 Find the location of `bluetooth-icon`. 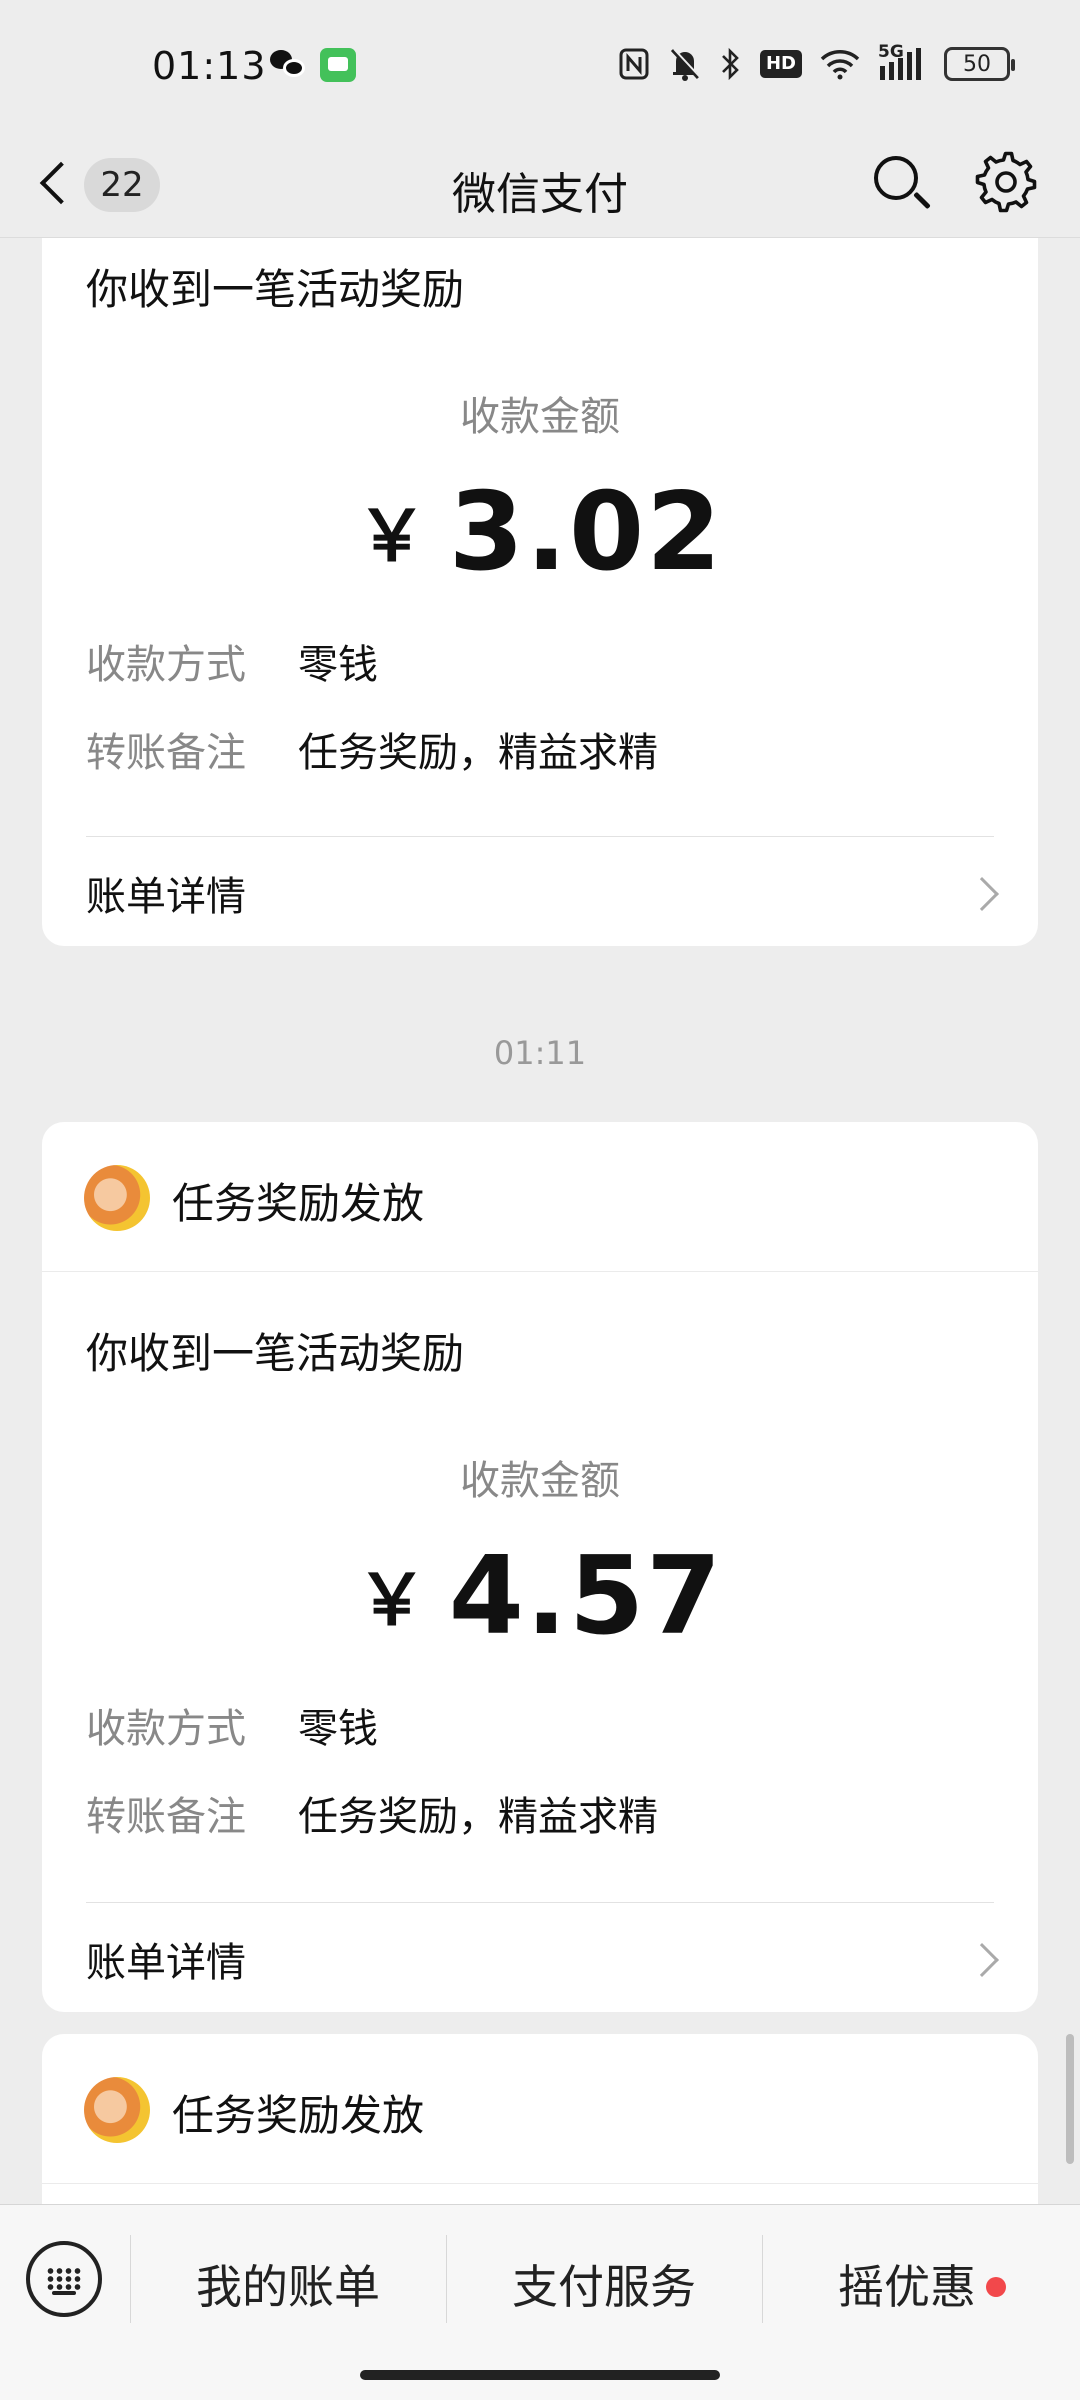

bluetooth-icon is located at coordinates (730, 64).